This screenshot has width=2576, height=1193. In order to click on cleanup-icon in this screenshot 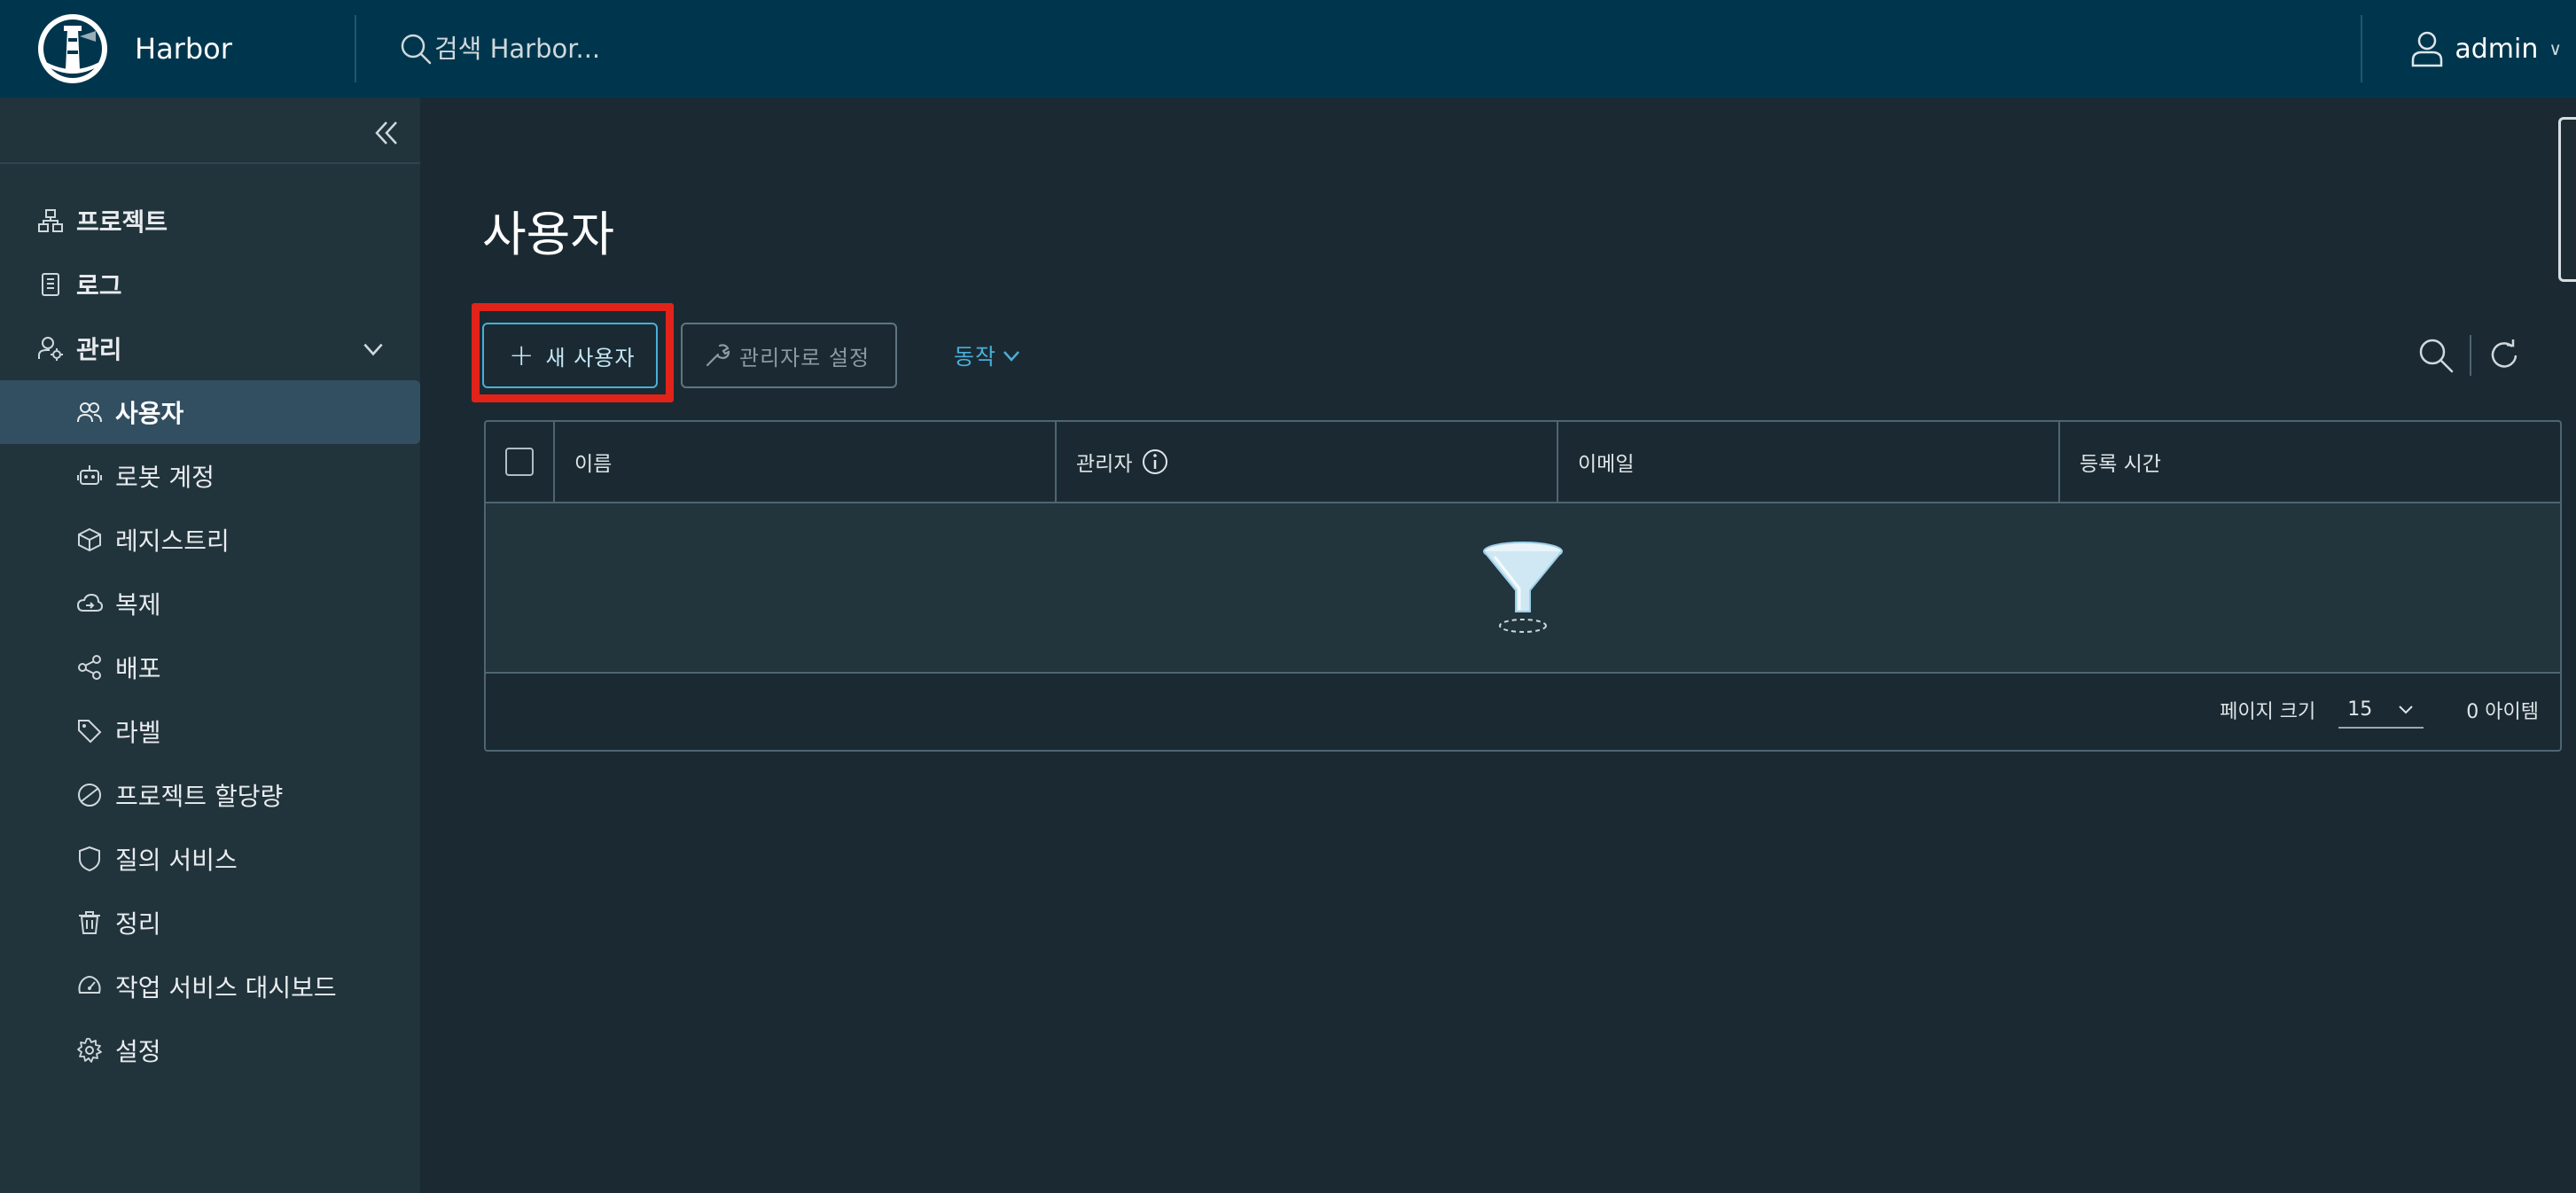, I will do `click(89, 922)`.